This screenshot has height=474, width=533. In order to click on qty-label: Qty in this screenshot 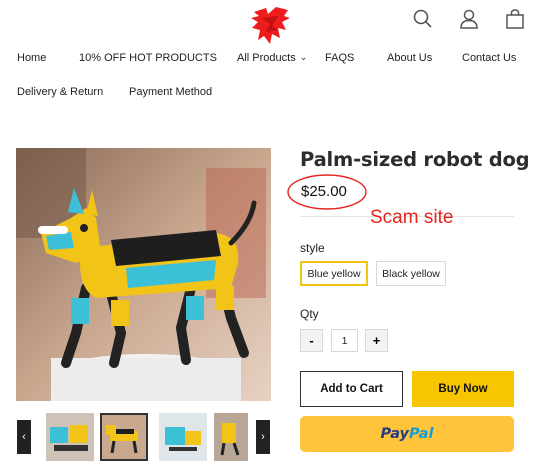, I will do `click(309, 314)`.